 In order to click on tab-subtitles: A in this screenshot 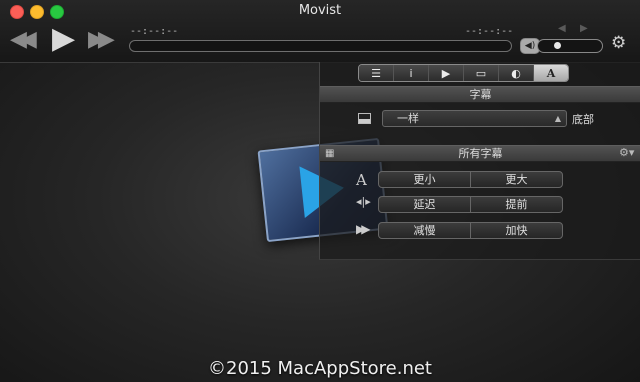, I will do `click(551, 73)`.